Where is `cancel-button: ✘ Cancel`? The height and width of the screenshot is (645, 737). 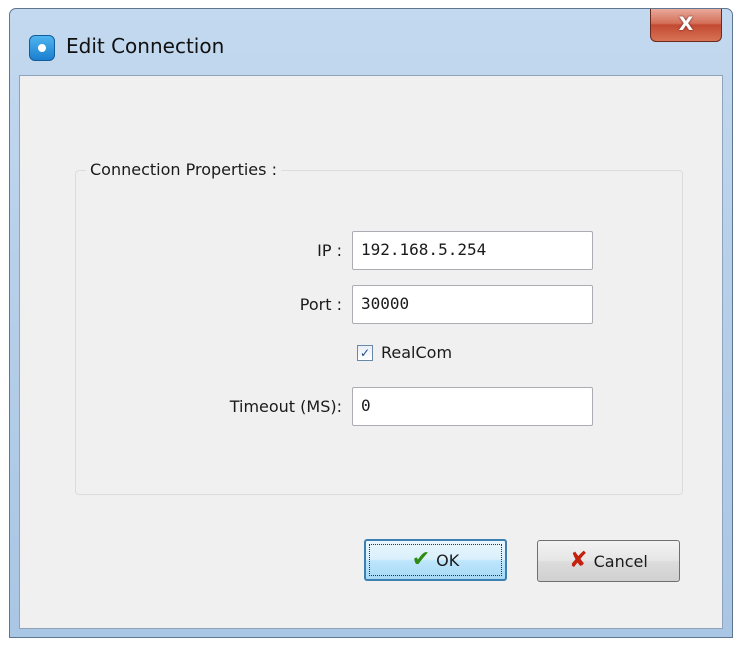 cancel-button: ✘ Cancel is located at coordinates (608, 561).